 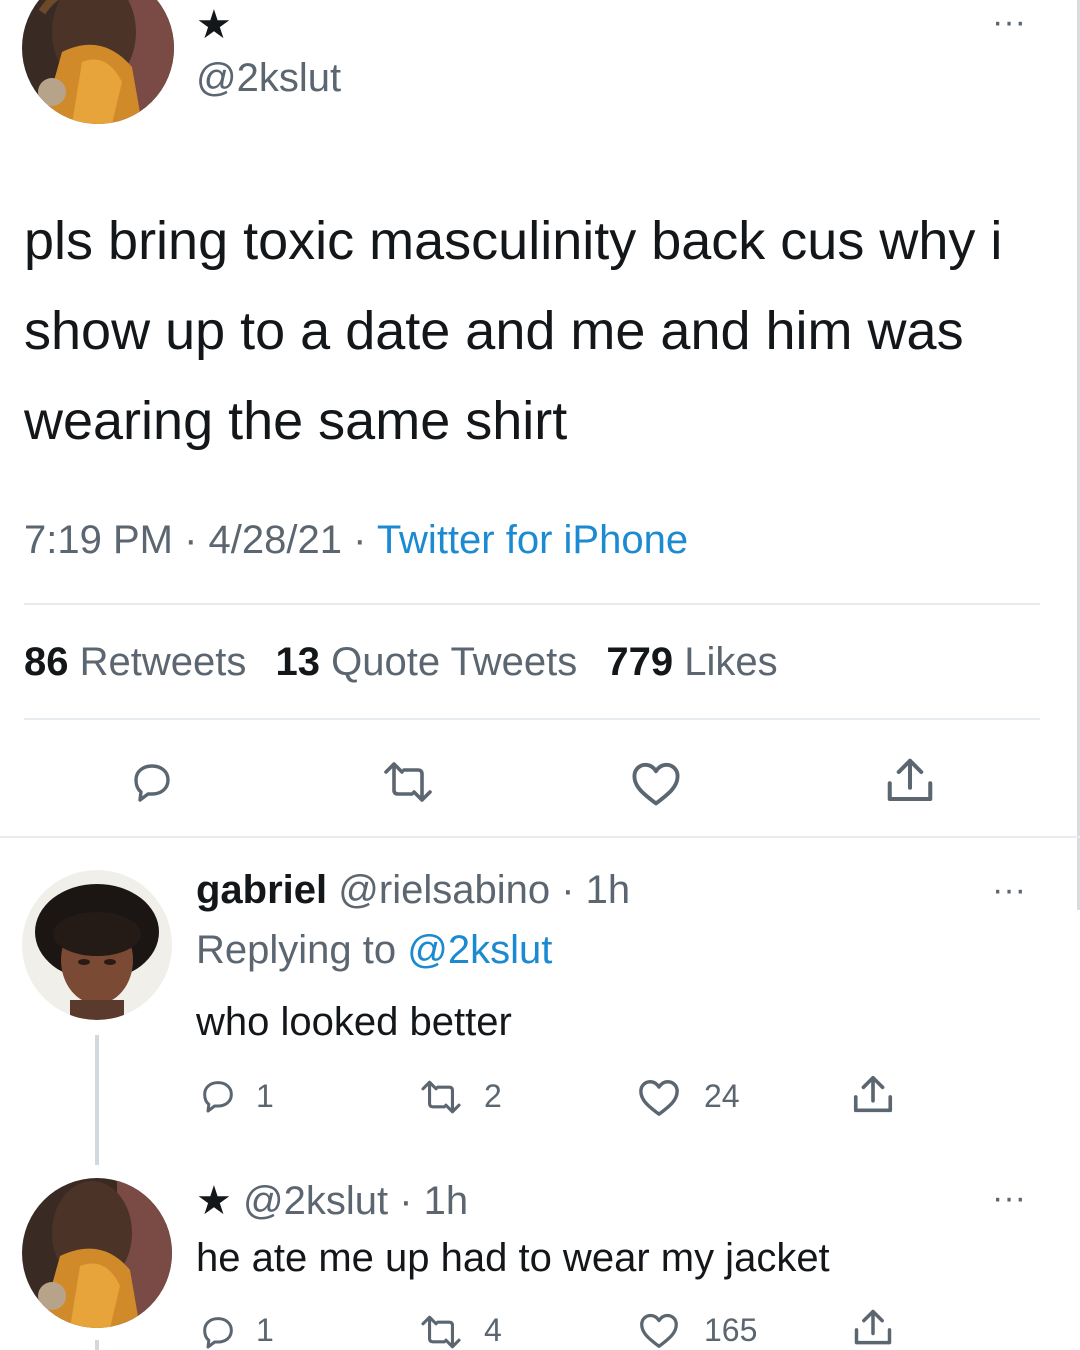 What do you see at coordinates (98, 62) in the screenshot?
I see `author-avatar` at bounding box center [98, 62].